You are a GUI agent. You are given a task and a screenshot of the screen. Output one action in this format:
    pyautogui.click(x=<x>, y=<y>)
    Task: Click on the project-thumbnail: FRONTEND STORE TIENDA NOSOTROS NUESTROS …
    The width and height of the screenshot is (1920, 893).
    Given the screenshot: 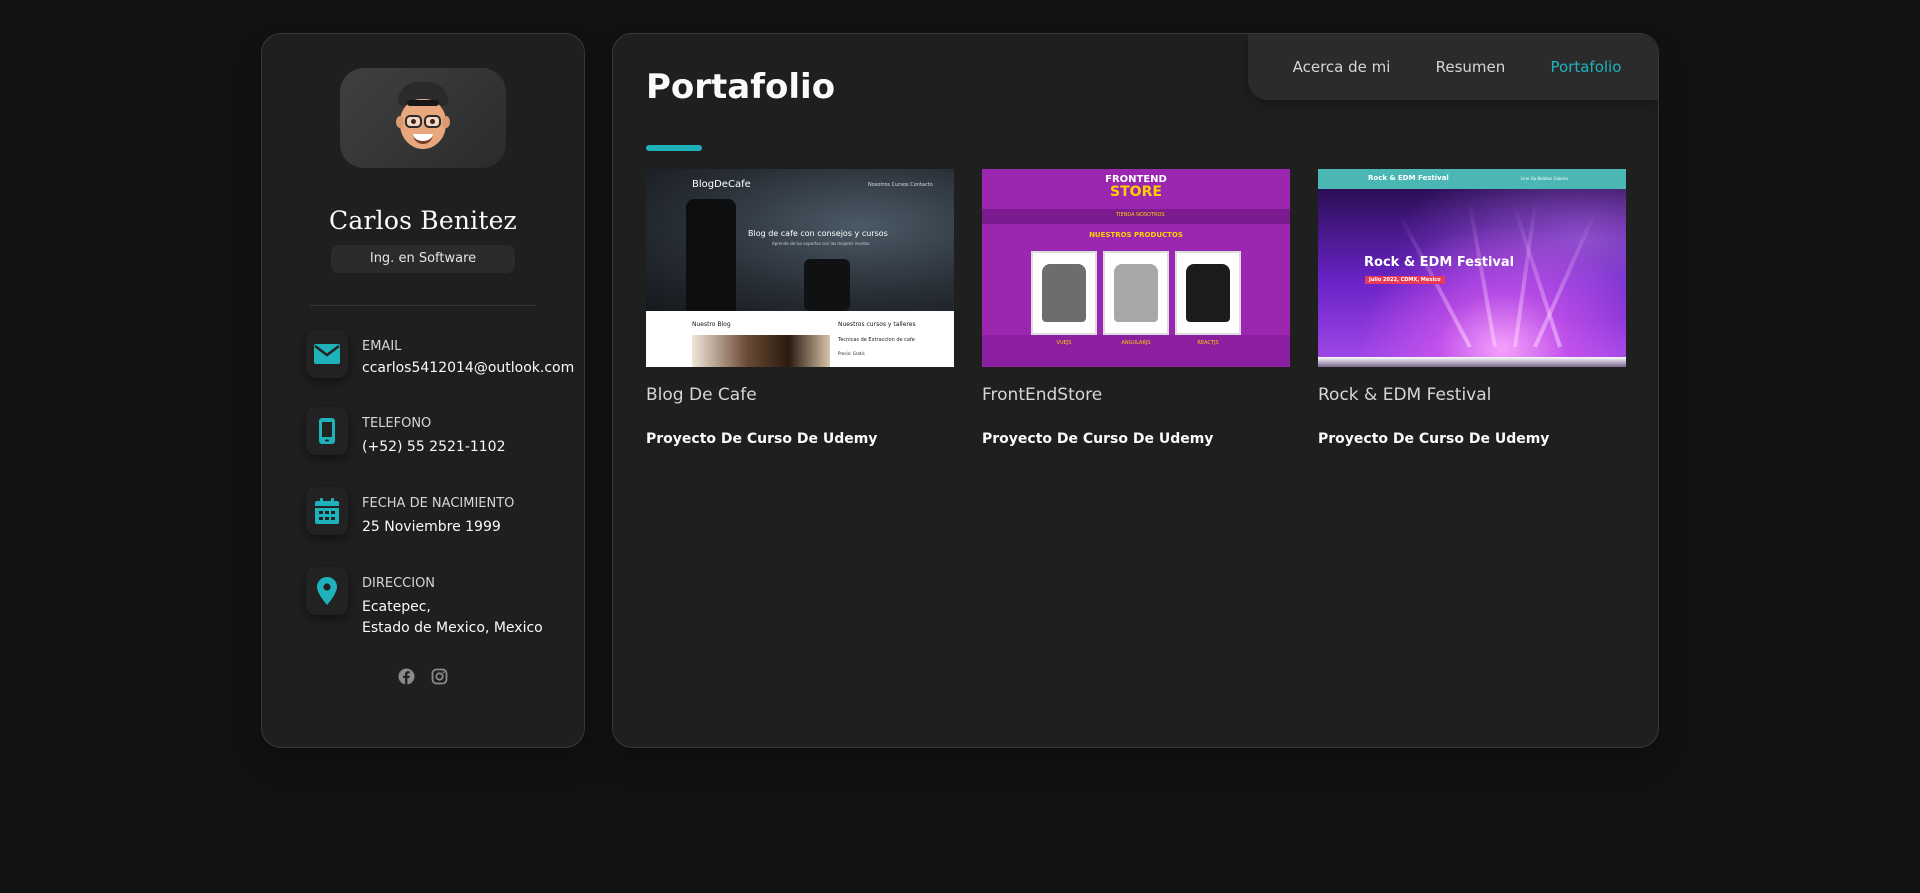 What is the action you would take?
    pyautogui.click(x=1136, y=268)
    